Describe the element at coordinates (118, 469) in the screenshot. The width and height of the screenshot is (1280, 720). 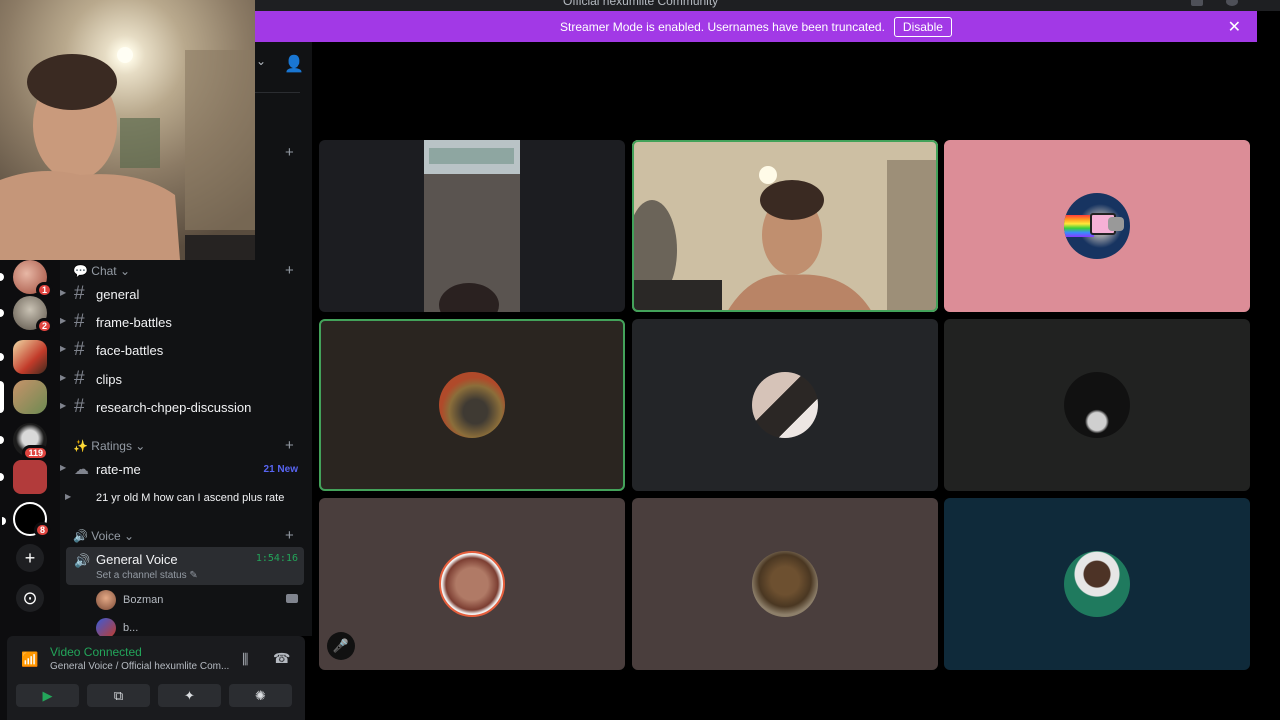
I see `channel-name: rate-me` at that location.